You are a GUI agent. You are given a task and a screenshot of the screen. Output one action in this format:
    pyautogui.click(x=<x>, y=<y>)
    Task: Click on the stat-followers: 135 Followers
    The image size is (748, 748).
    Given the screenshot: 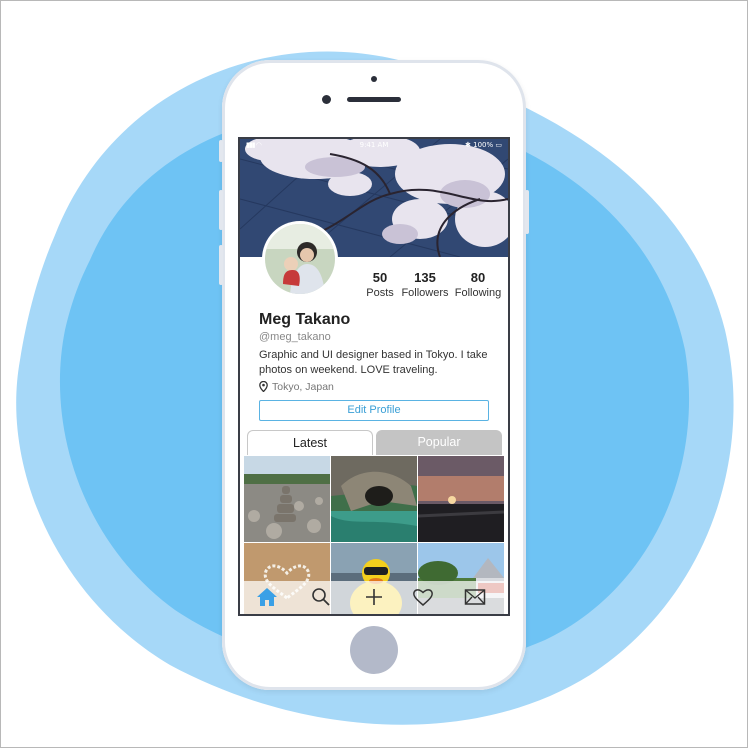 What is the action you would take?
    pyautogui.click(x=425, y=284)
    